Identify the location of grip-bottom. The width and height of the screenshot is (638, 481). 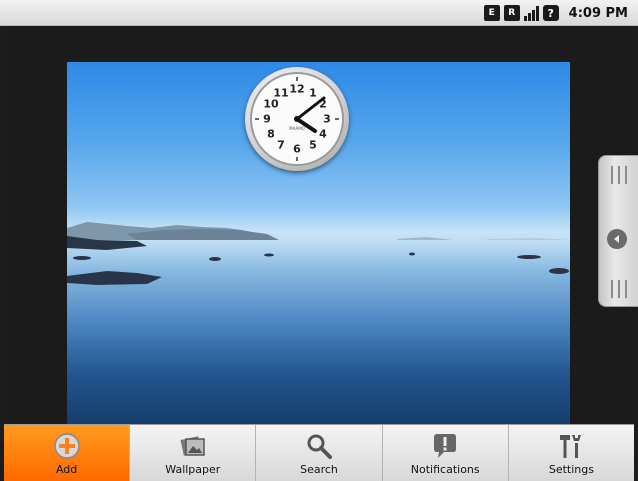
(619, 289).